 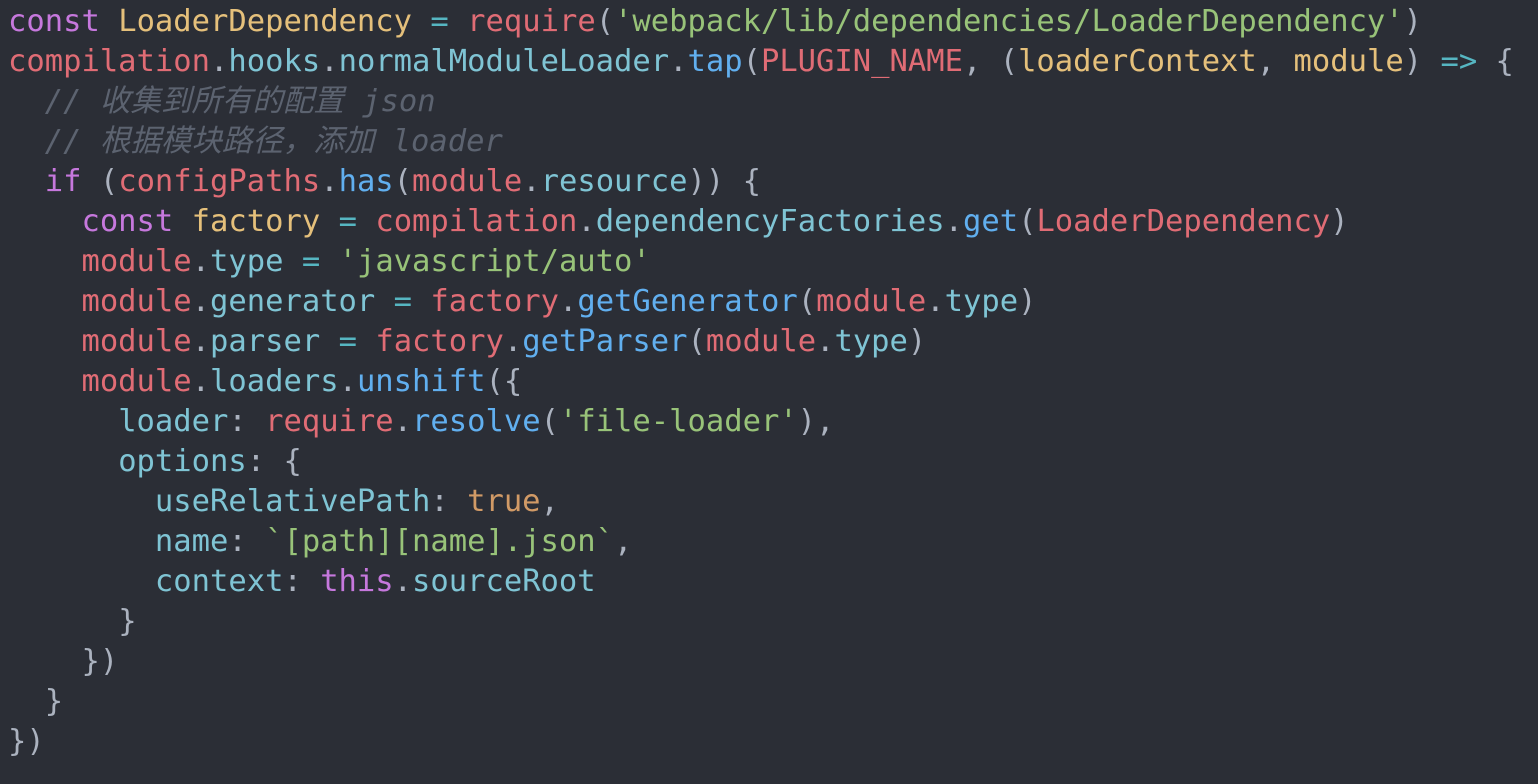 What do you see at coordinates (439, 541) in the screenshot?
I see `code-token-string: `[path][name].json`` at bounding box center [439, 541].